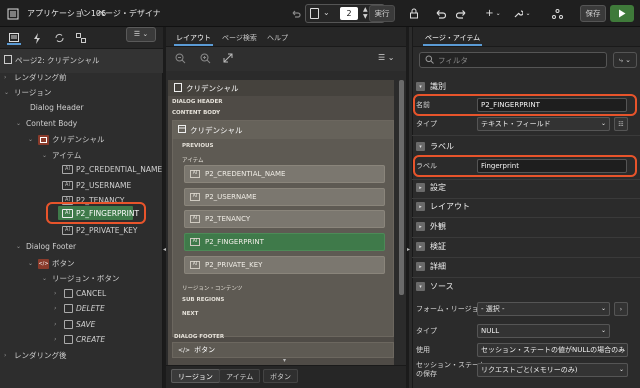  I want to click on layout-item-tenancy: AI P2_TENANCY, so click(284, 219).